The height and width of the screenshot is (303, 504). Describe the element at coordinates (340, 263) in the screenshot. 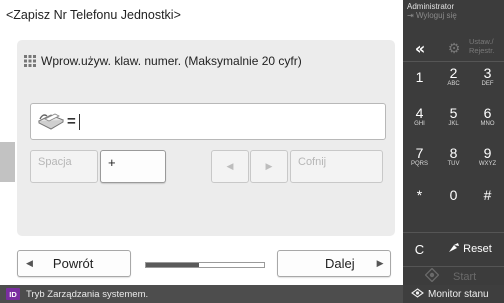

I see `next-label: Dalej` at that location.